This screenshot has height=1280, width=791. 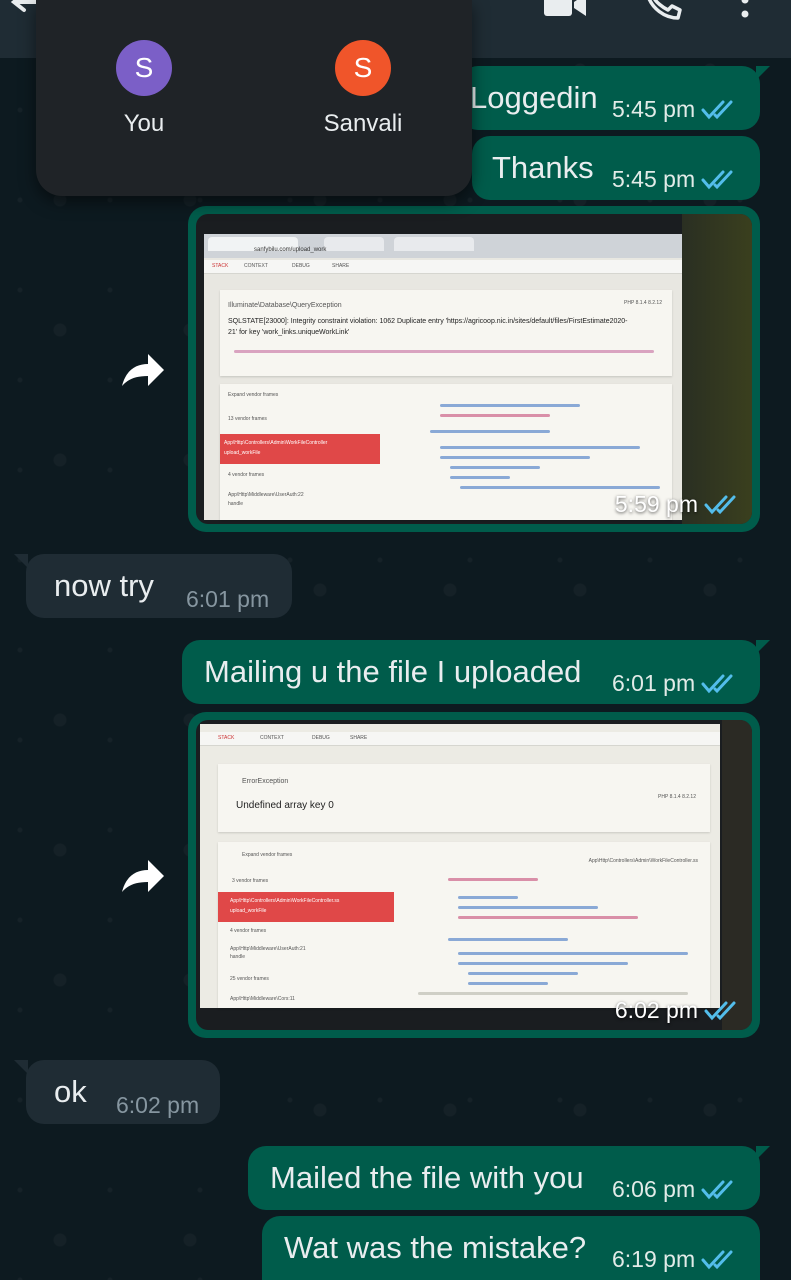 What do you see at coordinates (610, 98) in the screenshot?
I see `outgoing-message: Loggedin 5:45 pm` at bounding box center [610, 98].